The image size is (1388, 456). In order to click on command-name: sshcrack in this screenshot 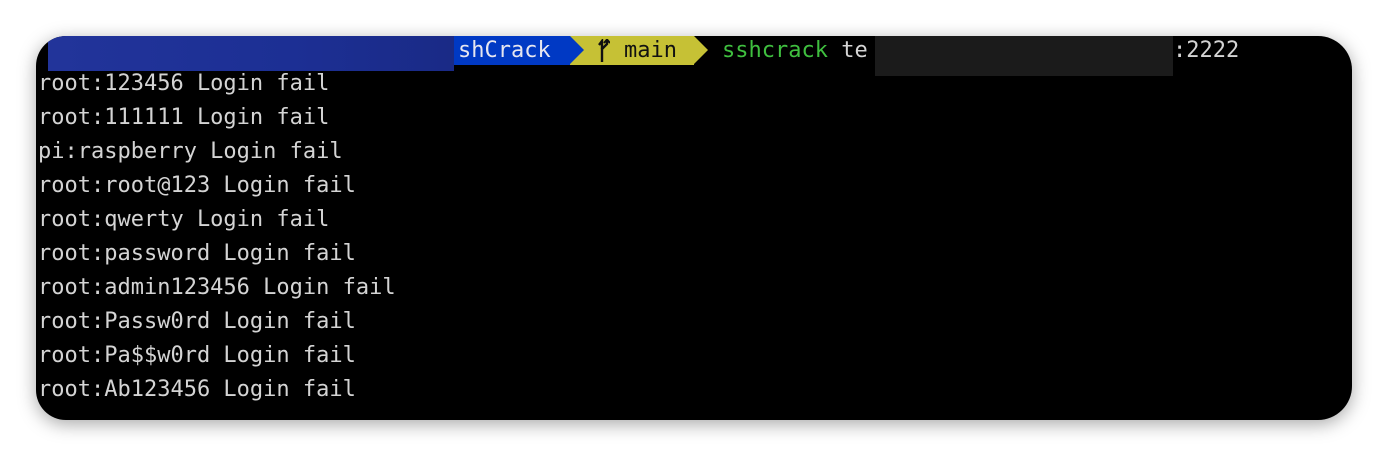, I will do `click(775, 50)`.